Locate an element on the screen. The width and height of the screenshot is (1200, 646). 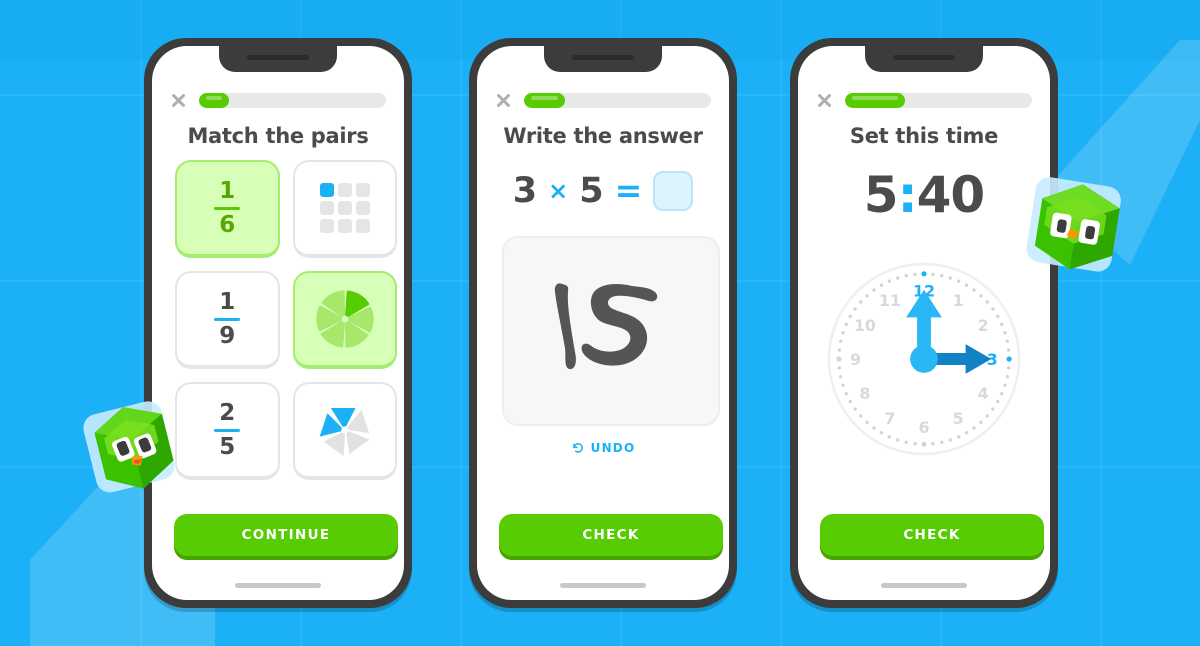
undo-arrow-icon is located at coordinates (577, 448).